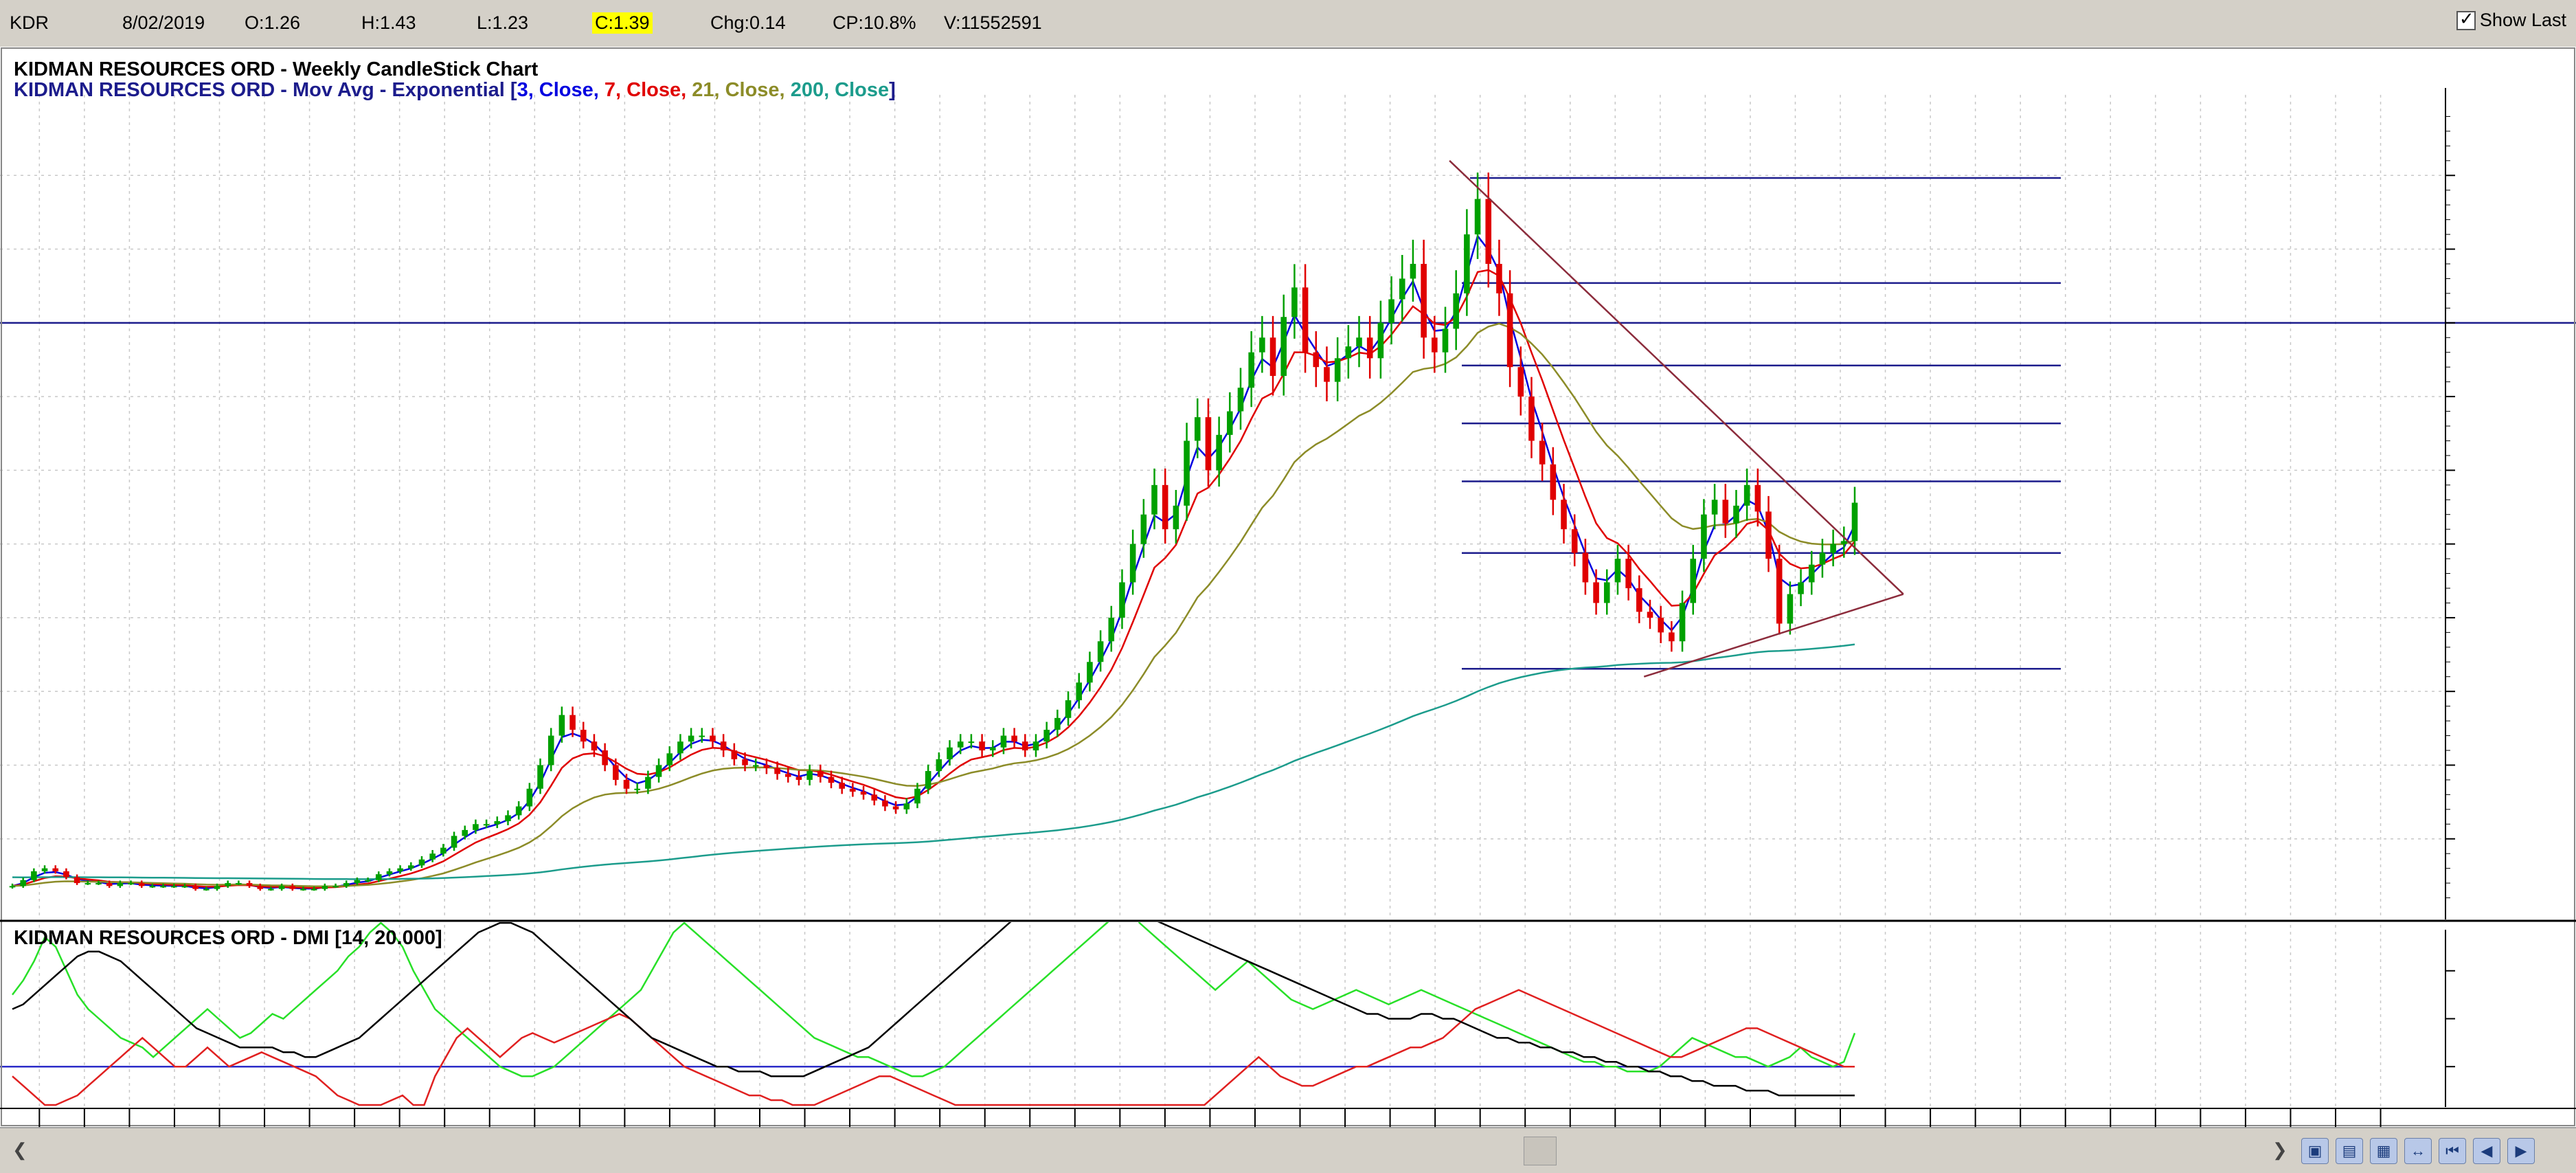 The height and width of the screenshot is (1173, 2576). What do you see at coordinates (2486, 1151) in the screenshot?
I see `step-back-icon: ◀` at bounding box center [2486, 1151].